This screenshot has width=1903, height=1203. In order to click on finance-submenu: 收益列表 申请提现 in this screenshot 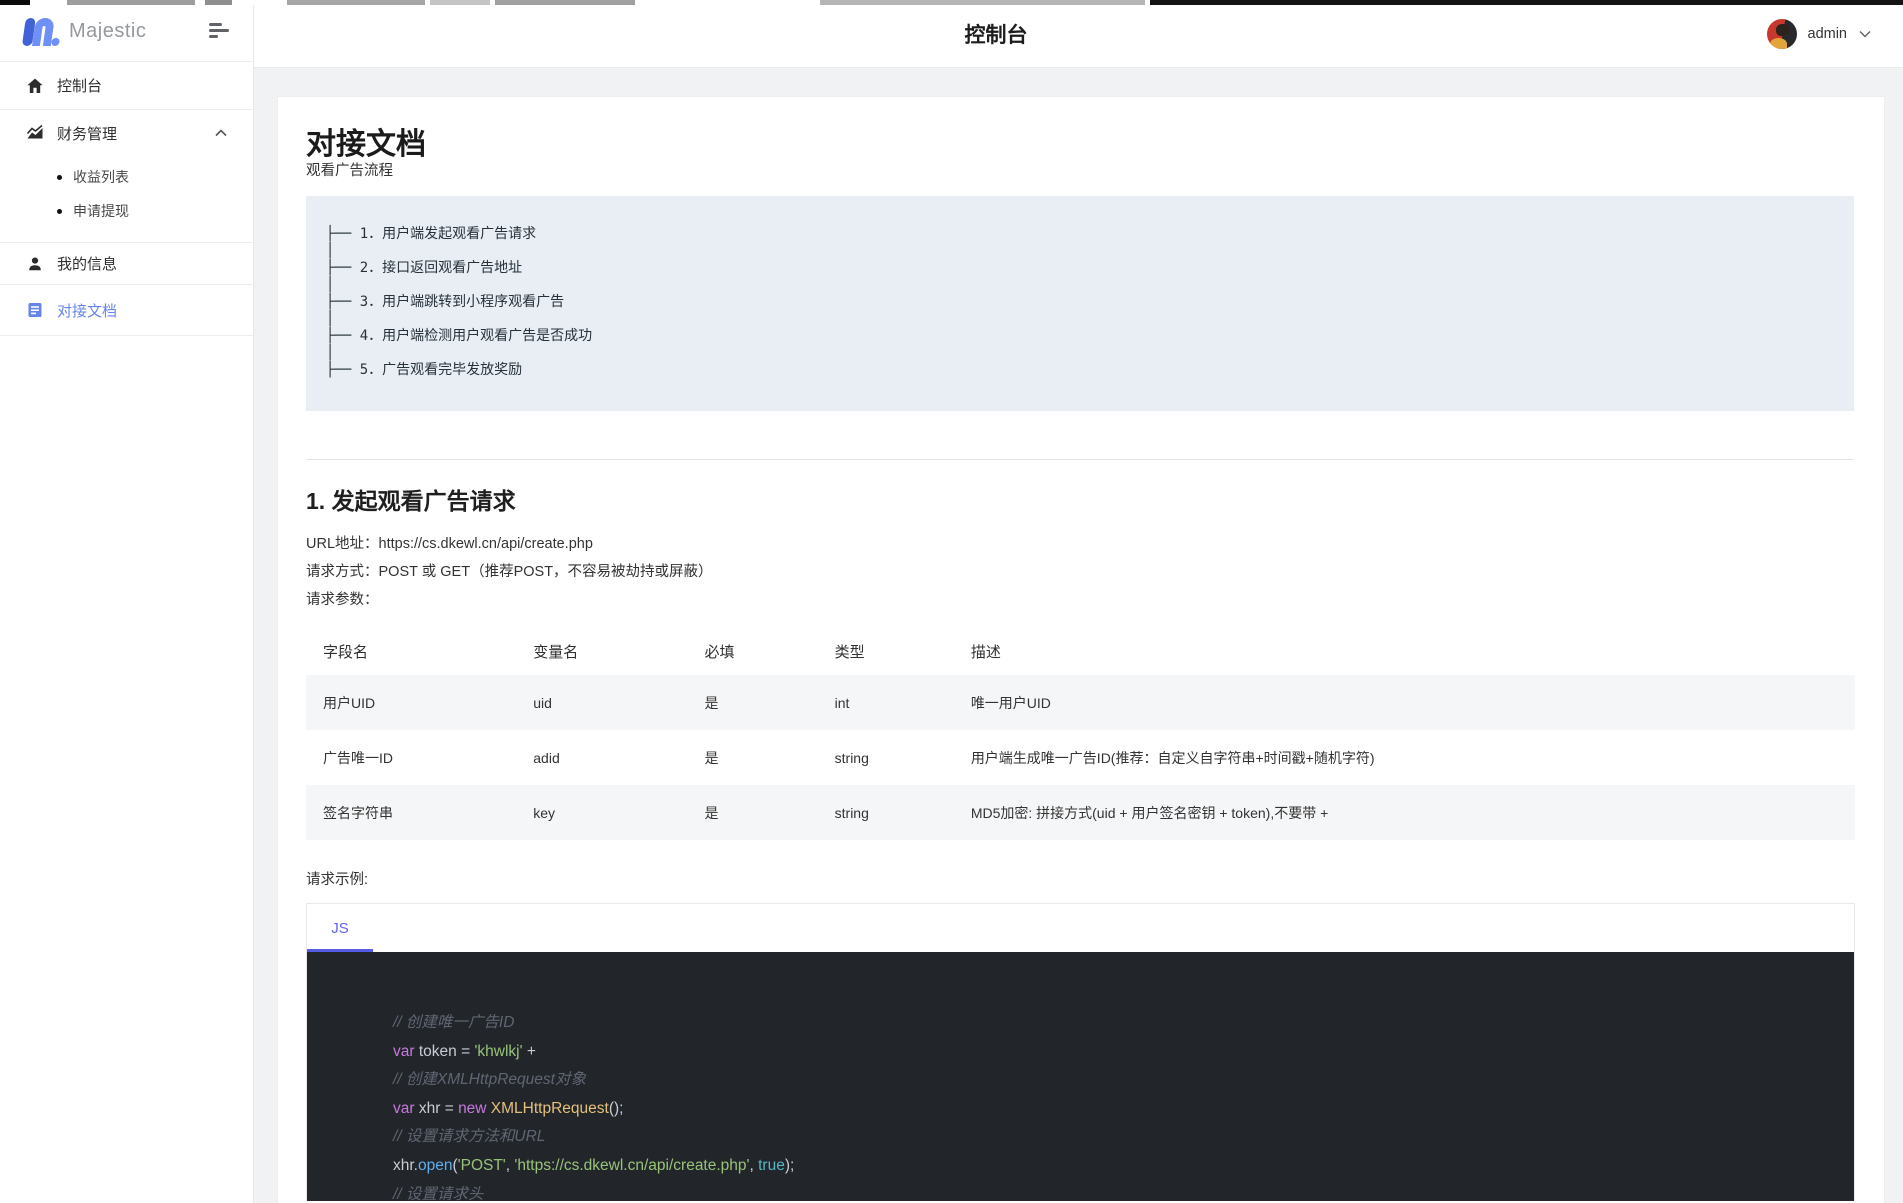, I will do `click(126, 199)`.